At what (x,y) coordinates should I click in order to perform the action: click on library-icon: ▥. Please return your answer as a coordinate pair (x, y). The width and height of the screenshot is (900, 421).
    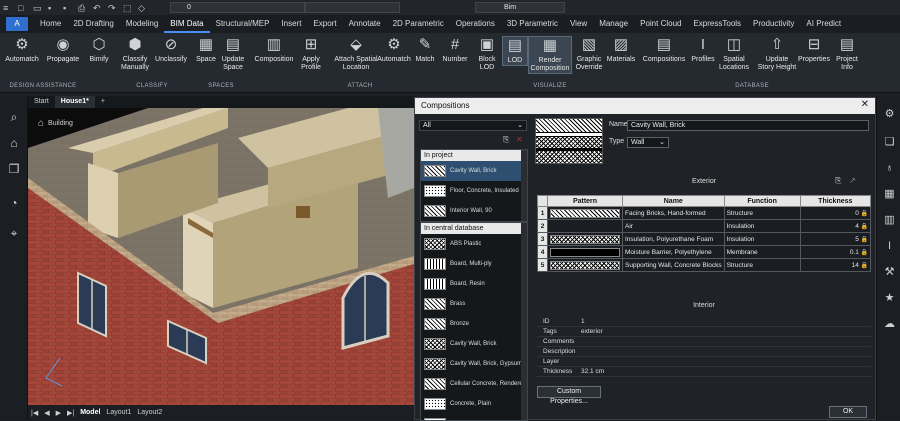
    Looking at the image, I should click on (889, 220).